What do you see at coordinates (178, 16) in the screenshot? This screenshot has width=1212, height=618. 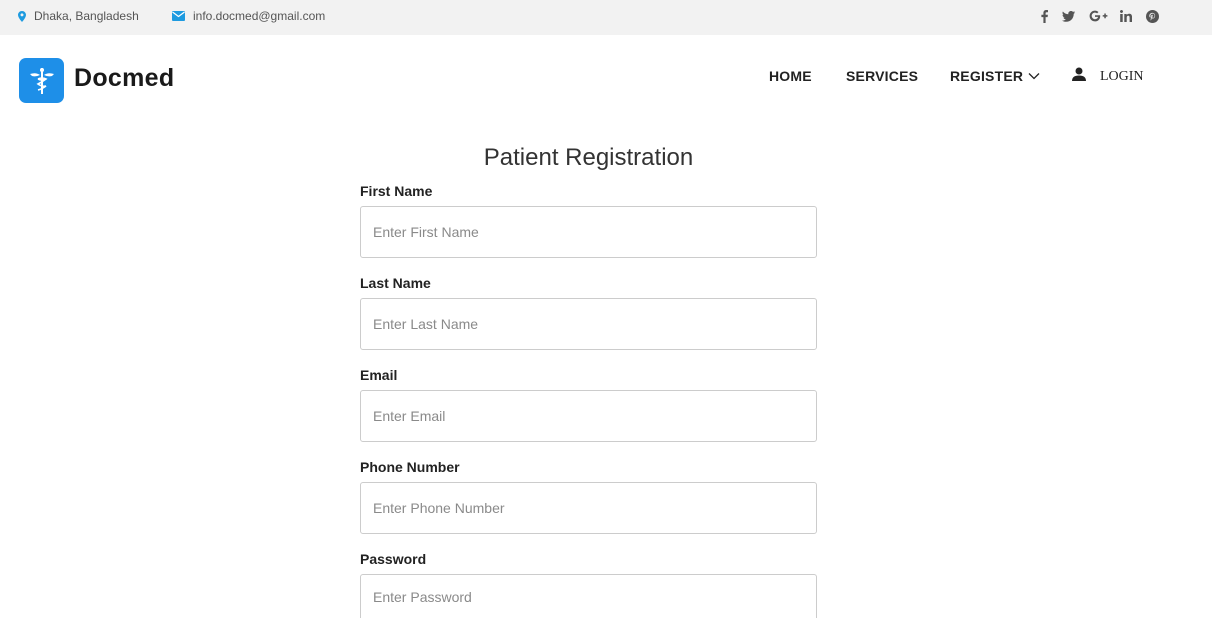 I see `envelope-icon` at bounding box center [178, 16].